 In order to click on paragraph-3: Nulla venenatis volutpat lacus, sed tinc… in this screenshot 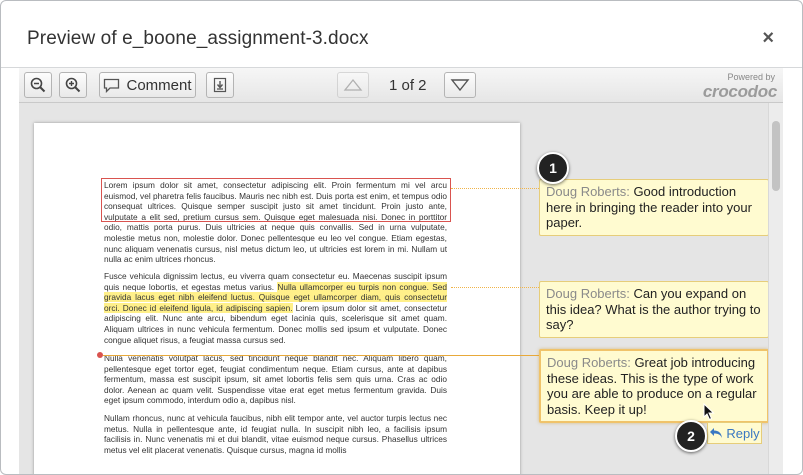, I will do `click(275, 379)`.